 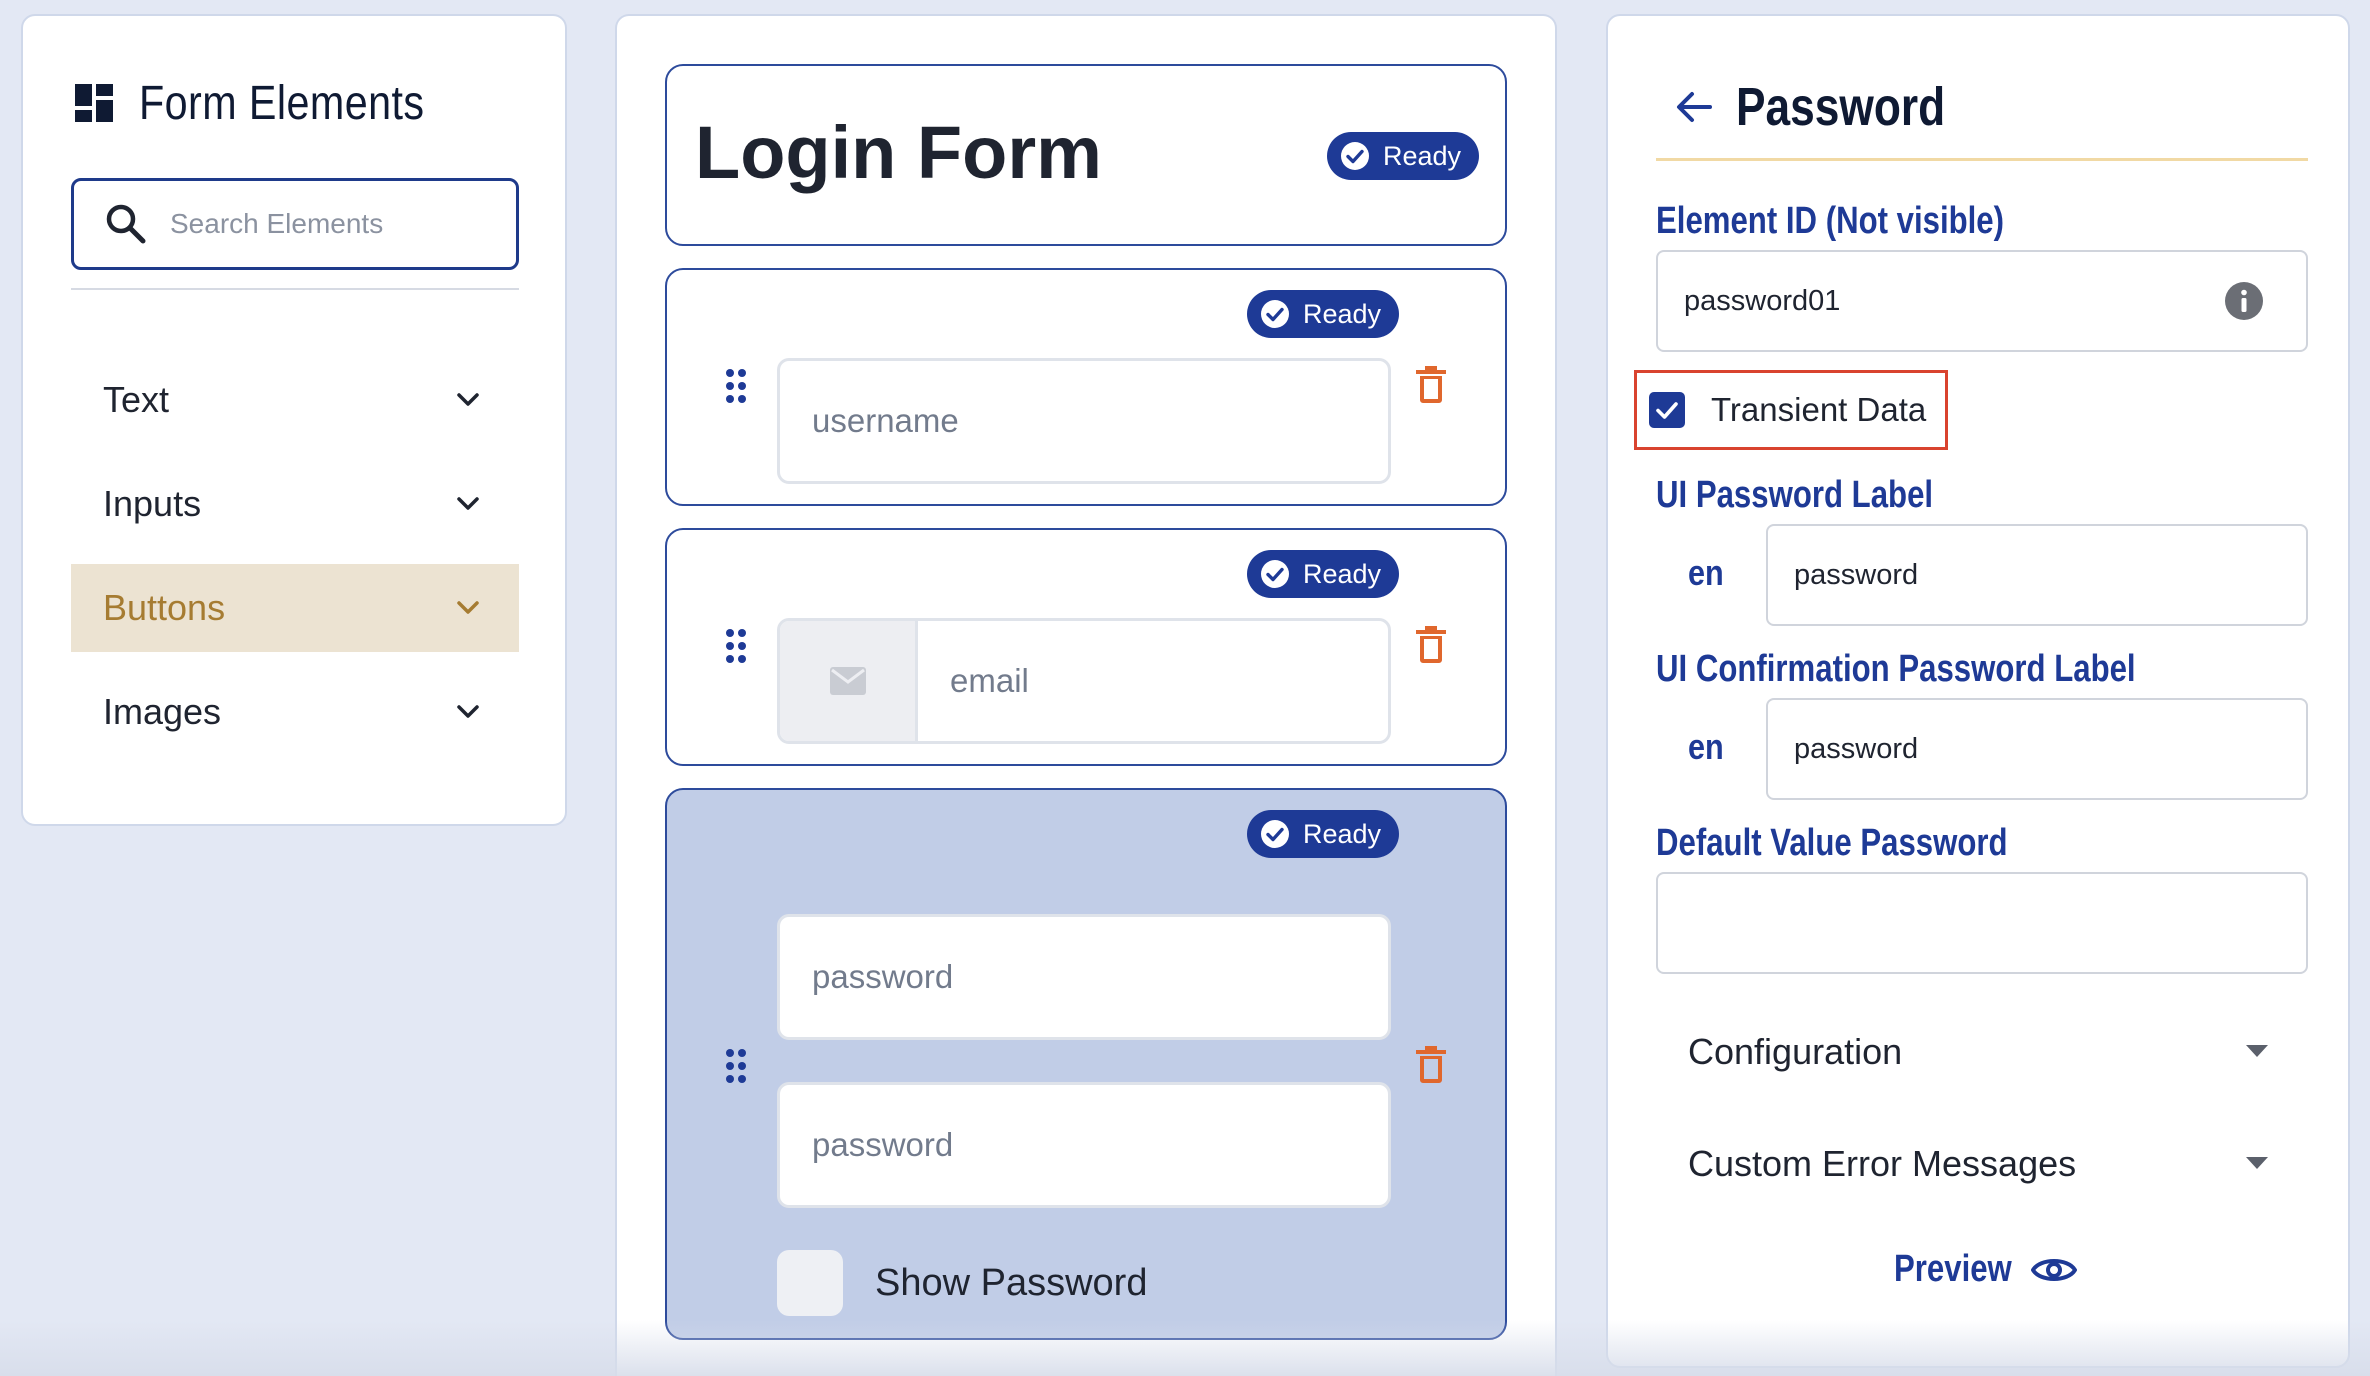 What do you see at coordinates (2054, 1269) in the screenshot?
I see `eye-icon` at bounding box center [2054, 1269].